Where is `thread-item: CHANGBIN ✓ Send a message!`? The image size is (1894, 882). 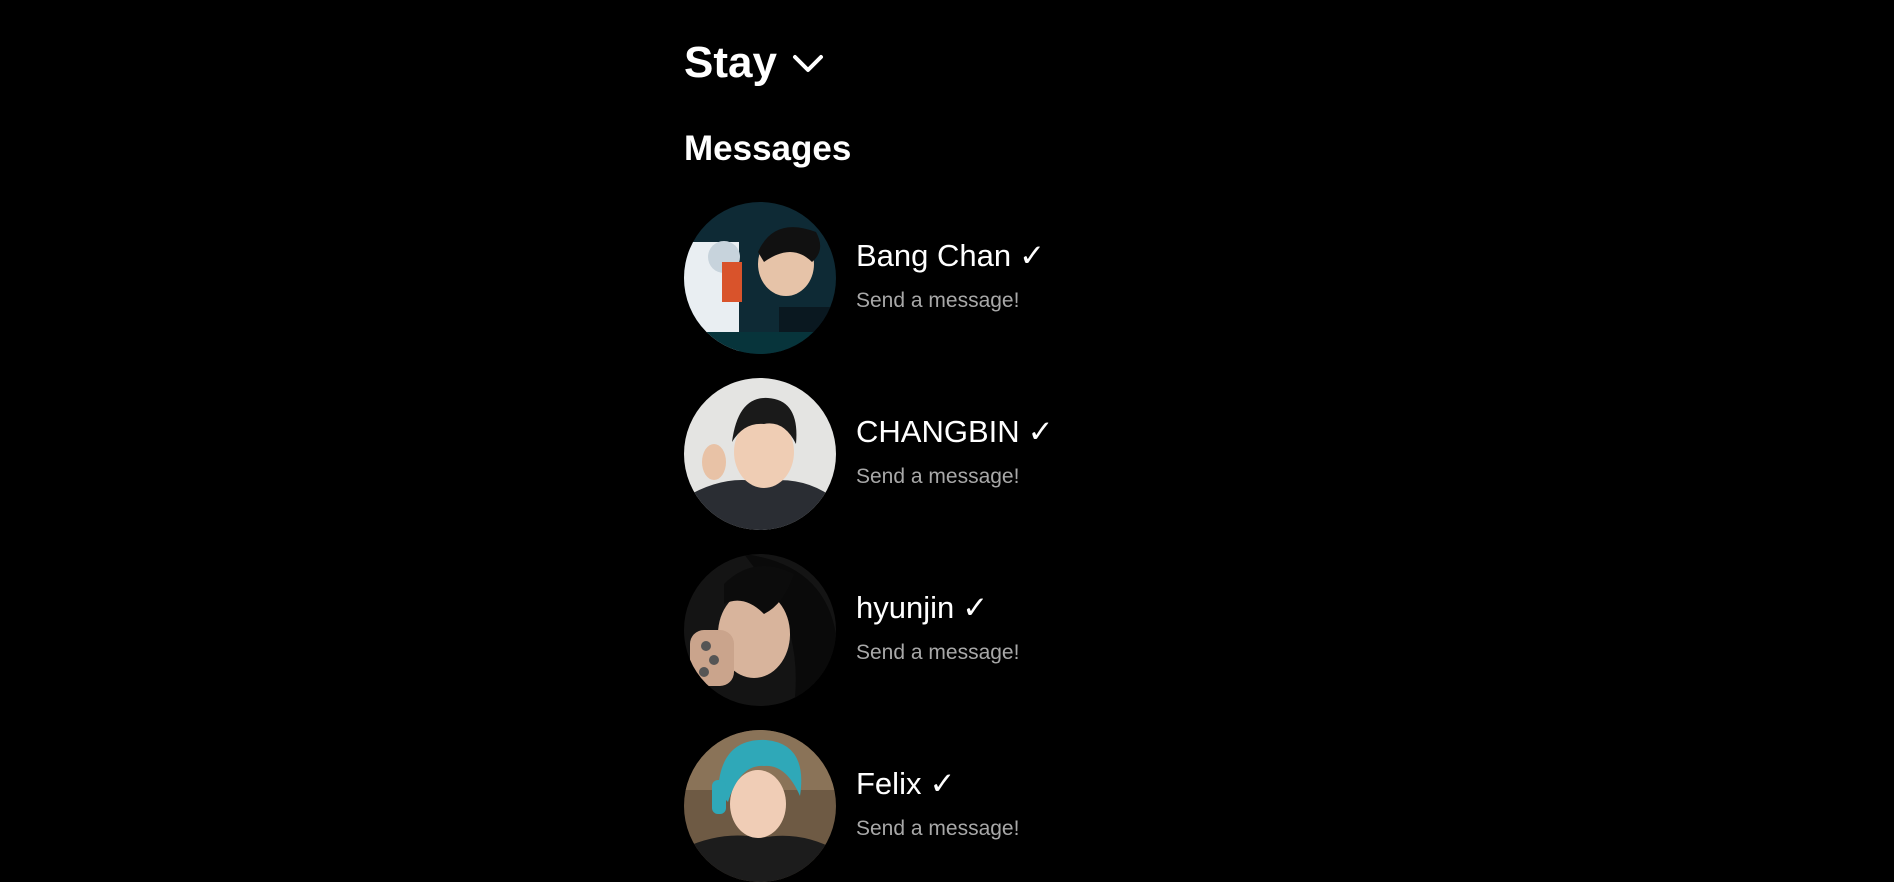
thread-item: CHANGBIN ✓ Send a message! is located at coordinates (964, 454).